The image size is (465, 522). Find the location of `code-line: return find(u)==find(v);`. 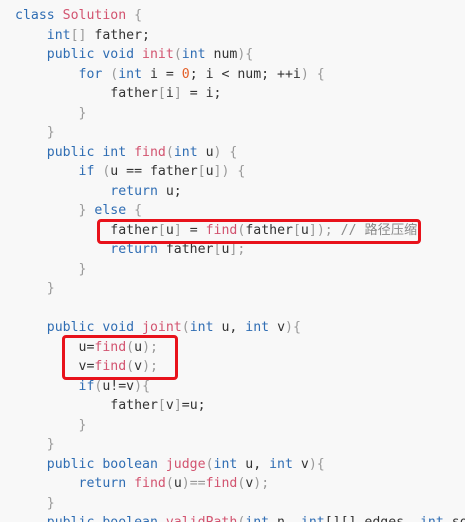

code-line: return find(u)==find(v); is located at coordinates (142, 484).